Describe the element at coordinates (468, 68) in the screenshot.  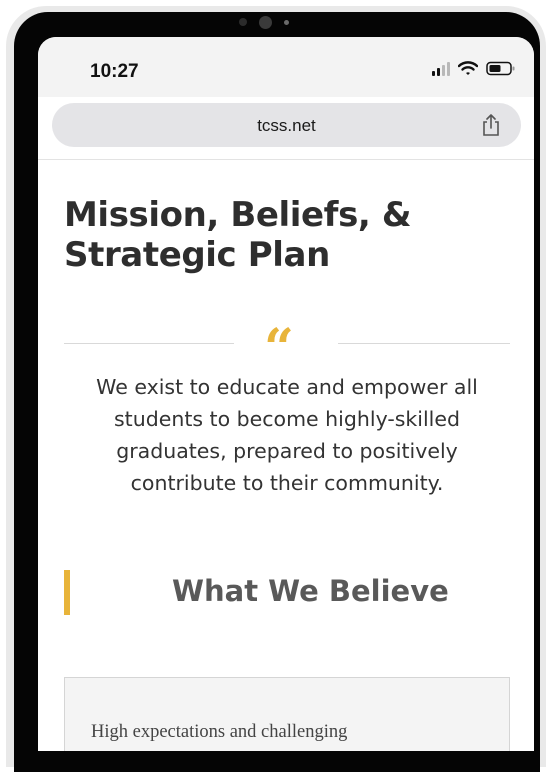
I see `wifi-icon` at that location.